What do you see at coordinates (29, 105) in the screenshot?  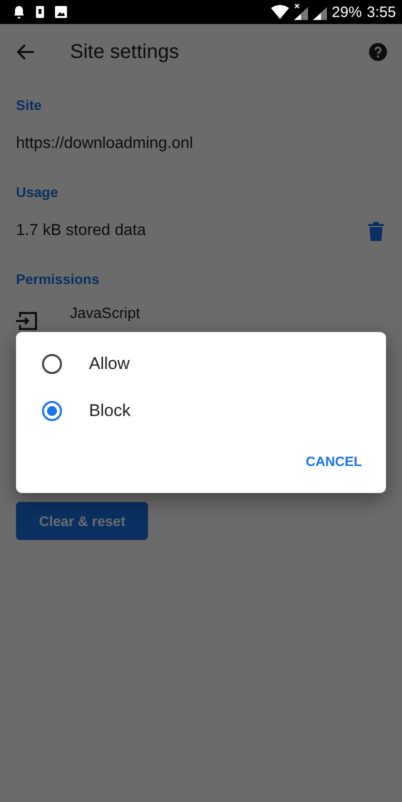 I see `section-header: Site` at bounding box center [29, 105].